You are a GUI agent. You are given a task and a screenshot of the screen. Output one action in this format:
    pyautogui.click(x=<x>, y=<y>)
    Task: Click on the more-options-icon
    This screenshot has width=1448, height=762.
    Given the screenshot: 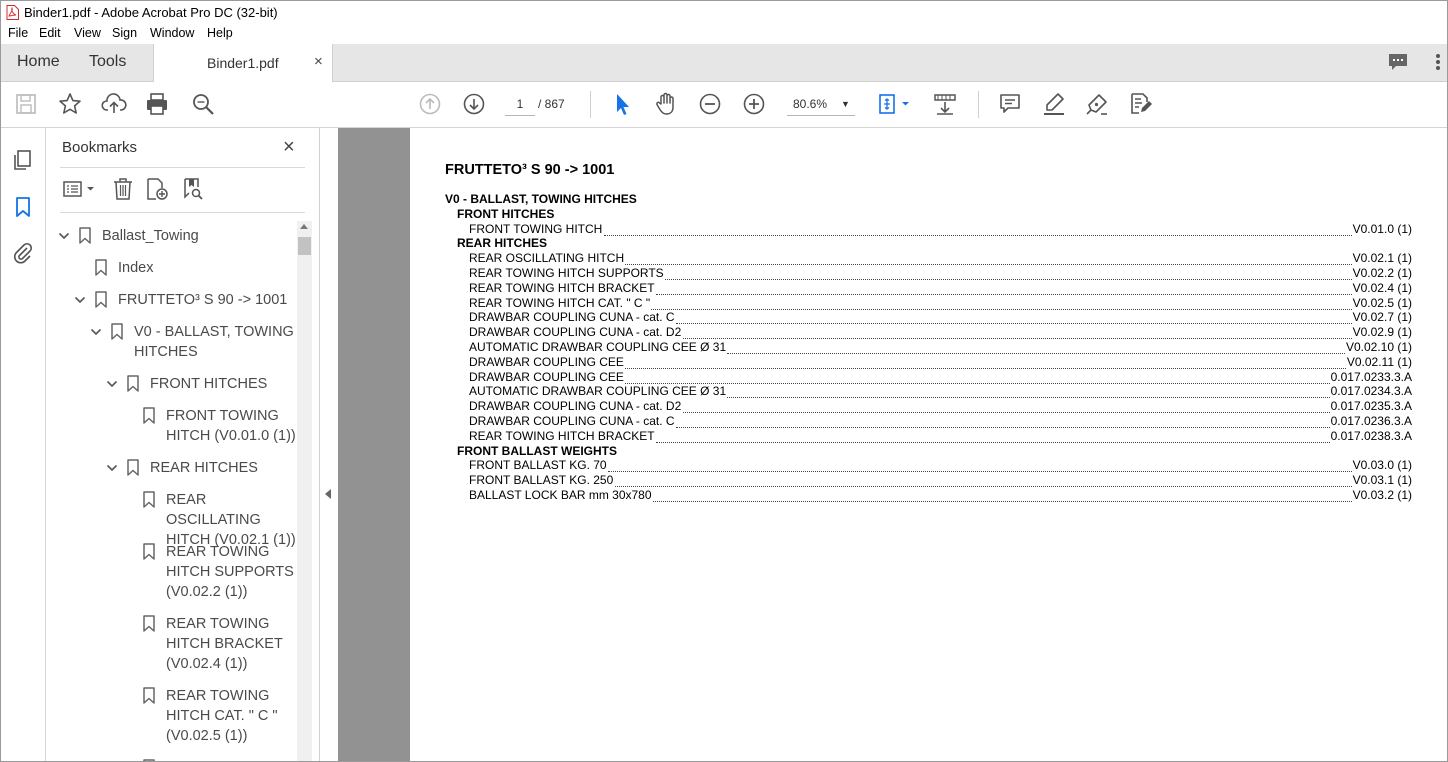 What is the action you would take?
    pyautogui.click(x=1438, y=62)
    